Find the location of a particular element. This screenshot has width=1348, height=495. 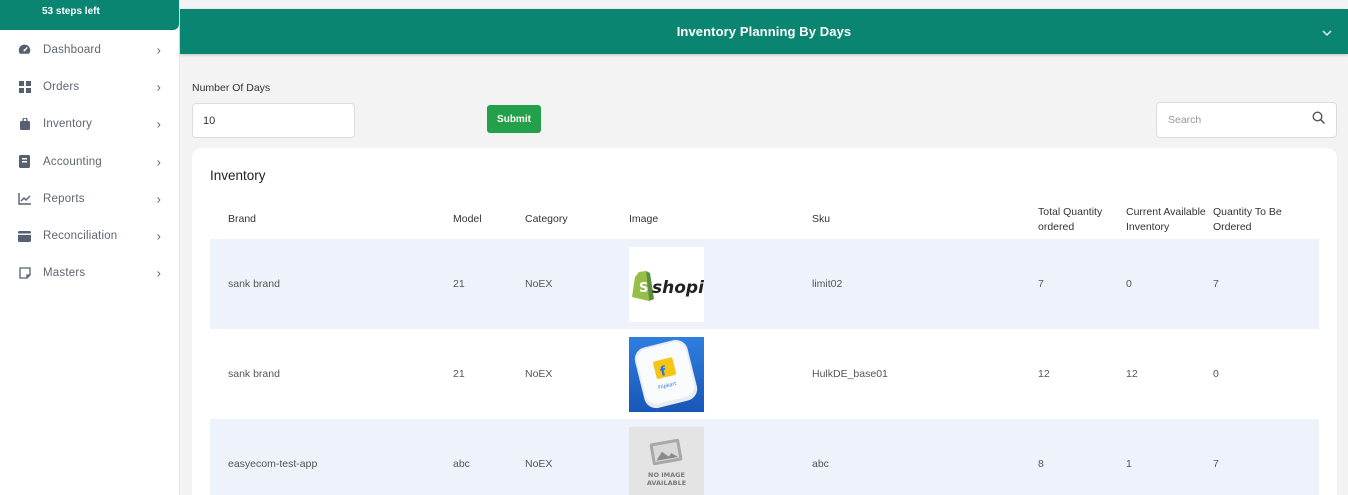

book-icon is located at coordinates (24, 162).